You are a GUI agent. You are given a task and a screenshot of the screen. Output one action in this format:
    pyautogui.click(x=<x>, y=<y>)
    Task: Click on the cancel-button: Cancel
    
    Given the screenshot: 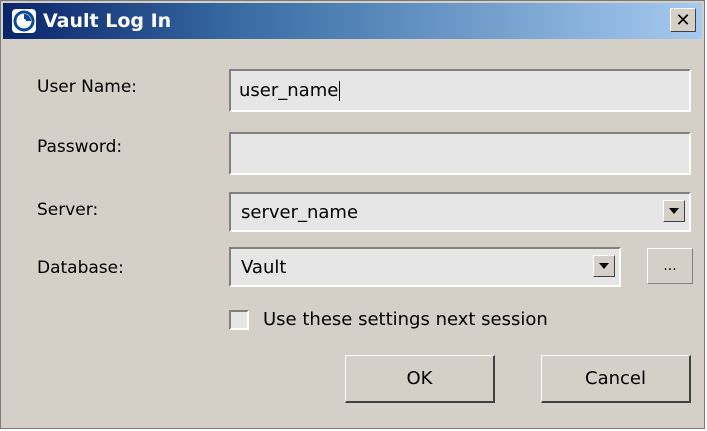 What is the action you would take?
    pyautogui.click(x=616, y=379)
    